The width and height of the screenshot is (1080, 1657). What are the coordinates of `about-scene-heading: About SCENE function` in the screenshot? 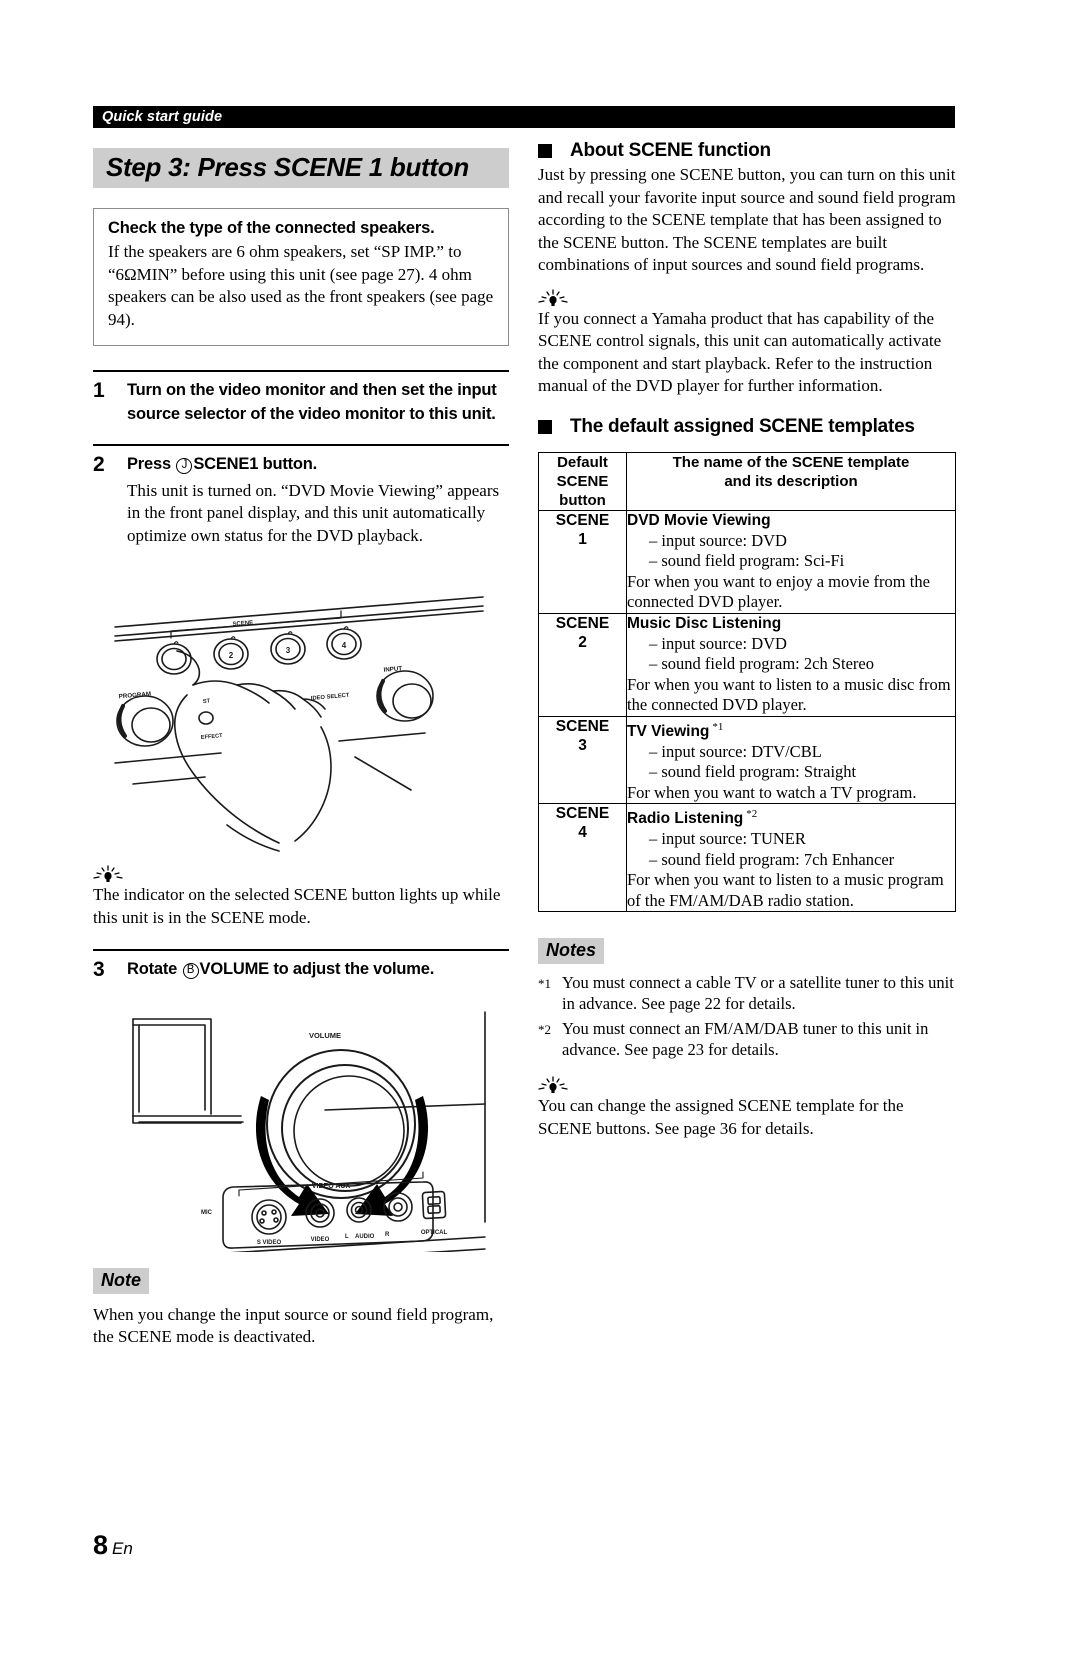 It's located at (748, 151).